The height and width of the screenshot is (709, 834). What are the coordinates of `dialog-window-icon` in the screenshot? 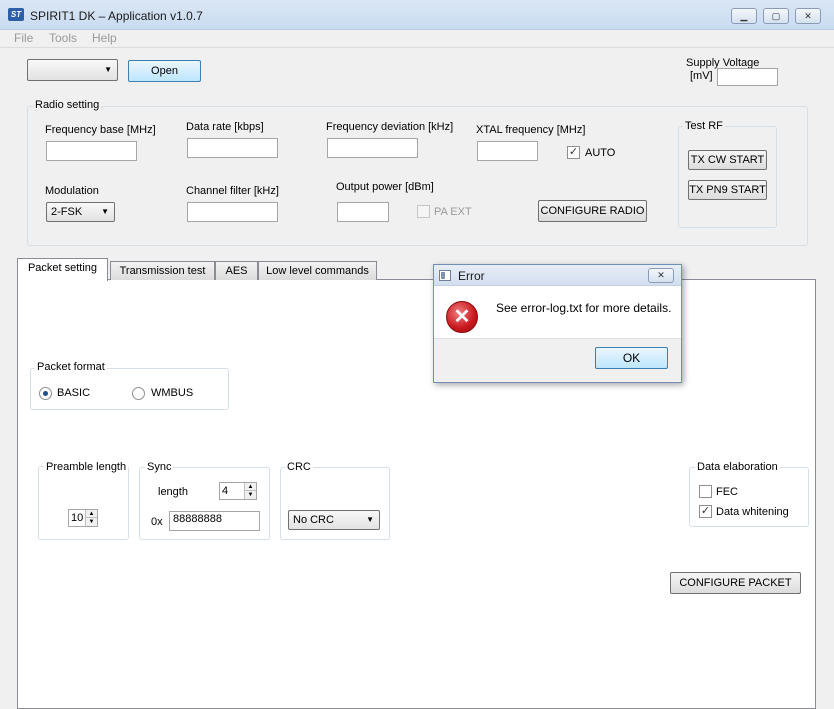 It's located at (445, 275).